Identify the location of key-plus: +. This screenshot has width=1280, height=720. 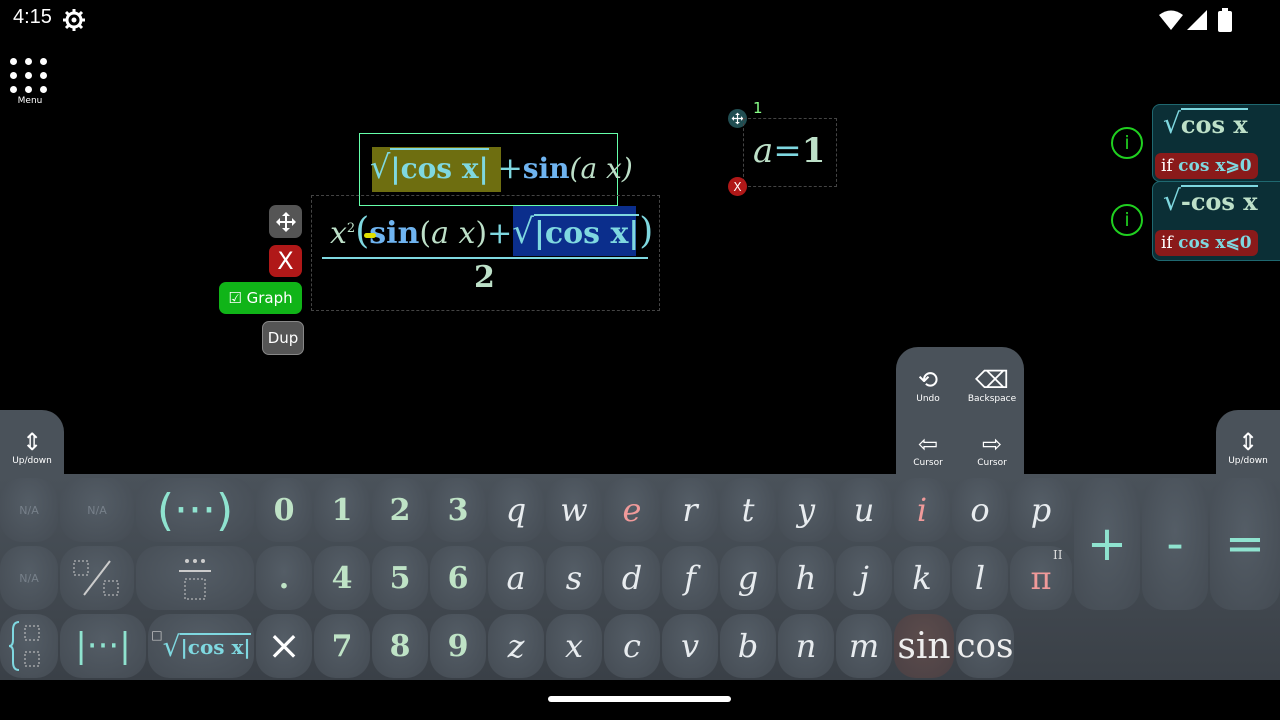
(1107, 544).